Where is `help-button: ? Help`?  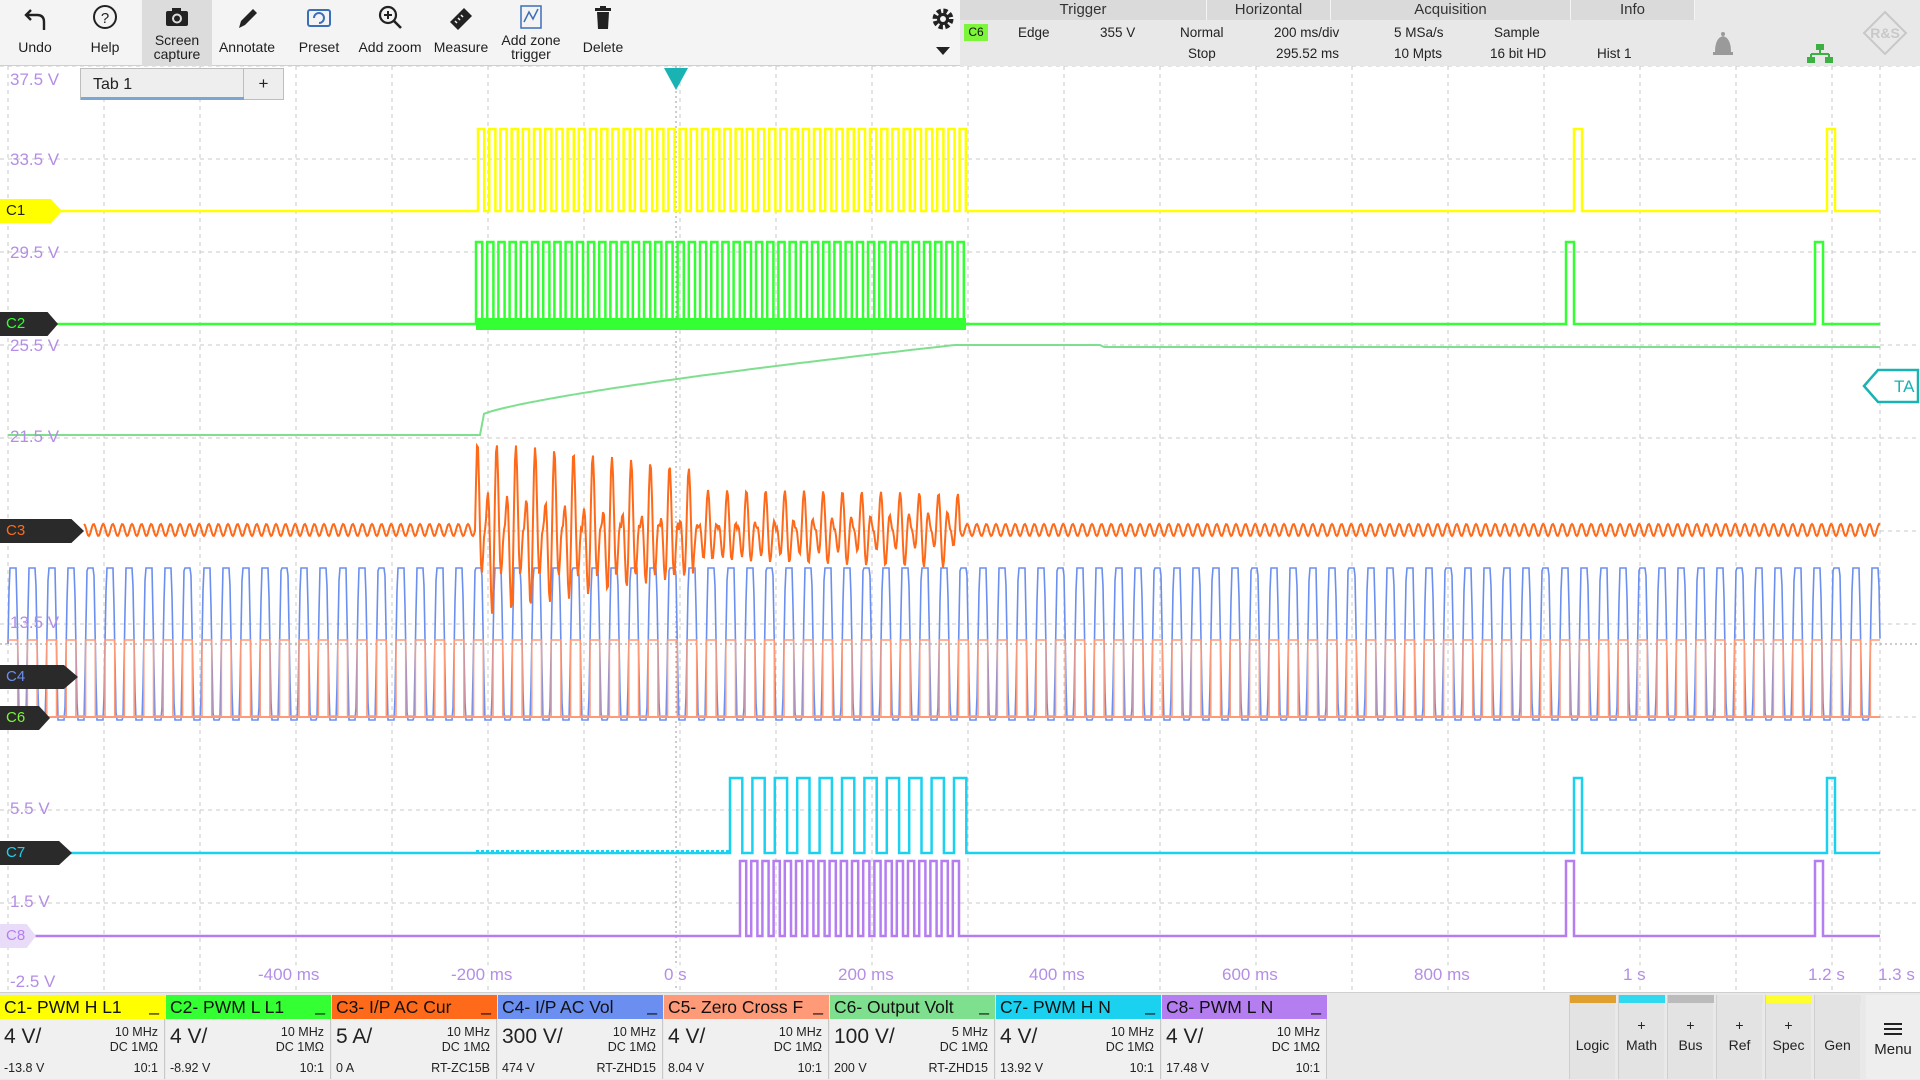 help-button: ? Help is located at coordinates (105, 33).